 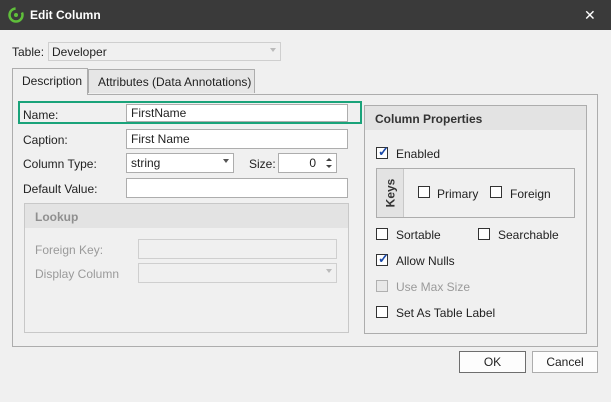 I want to click on lookup-title: Lookup, so click(x=186, y=216).